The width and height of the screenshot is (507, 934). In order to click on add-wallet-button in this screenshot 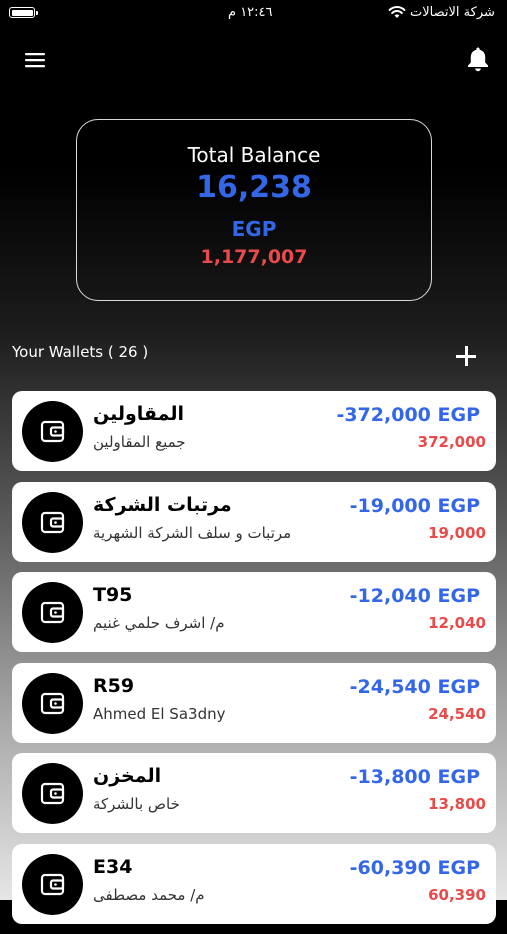, I will do `click(466, 356)`.